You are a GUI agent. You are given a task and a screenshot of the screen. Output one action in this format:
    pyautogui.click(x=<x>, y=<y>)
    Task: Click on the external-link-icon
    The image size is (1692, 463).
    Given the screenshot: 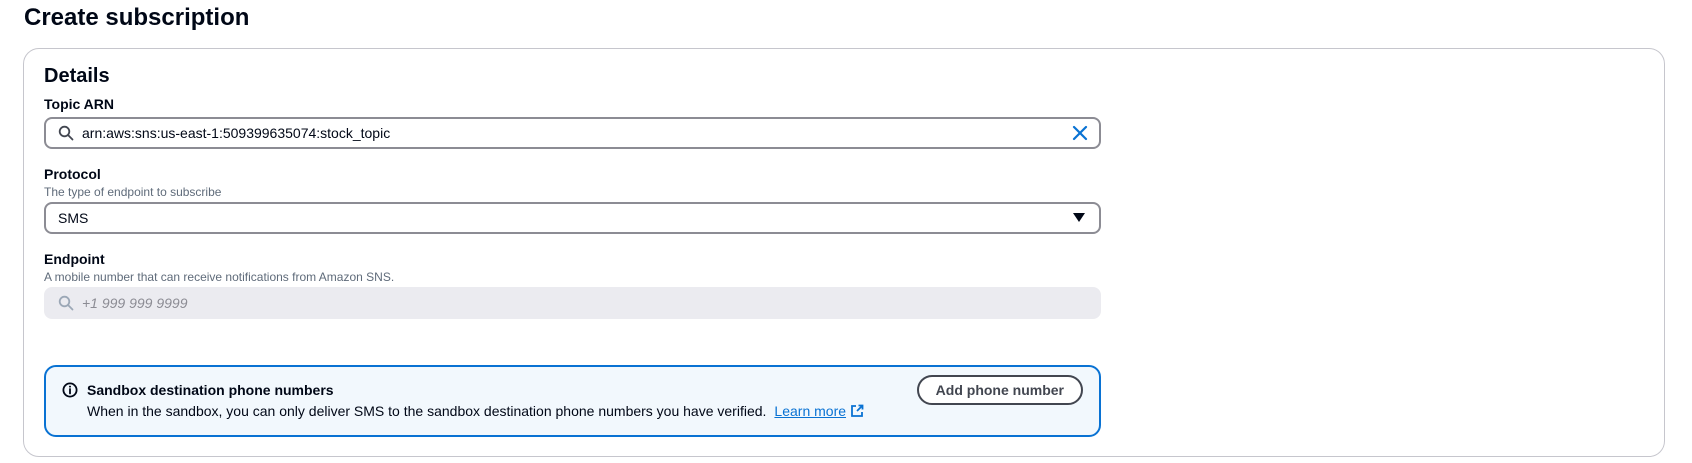 What is the action you would take?
    pyautogui.click(x=857, y=410)
    